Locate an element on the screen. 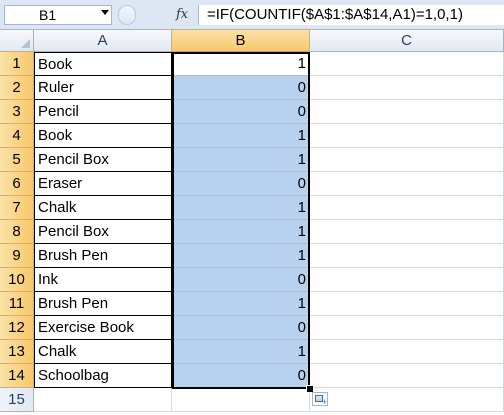  formula-bar: B1 fx =IF(COUNTIF($A$1:$A$14,A1)=1,0,1) is located at coordinates (252, 15).